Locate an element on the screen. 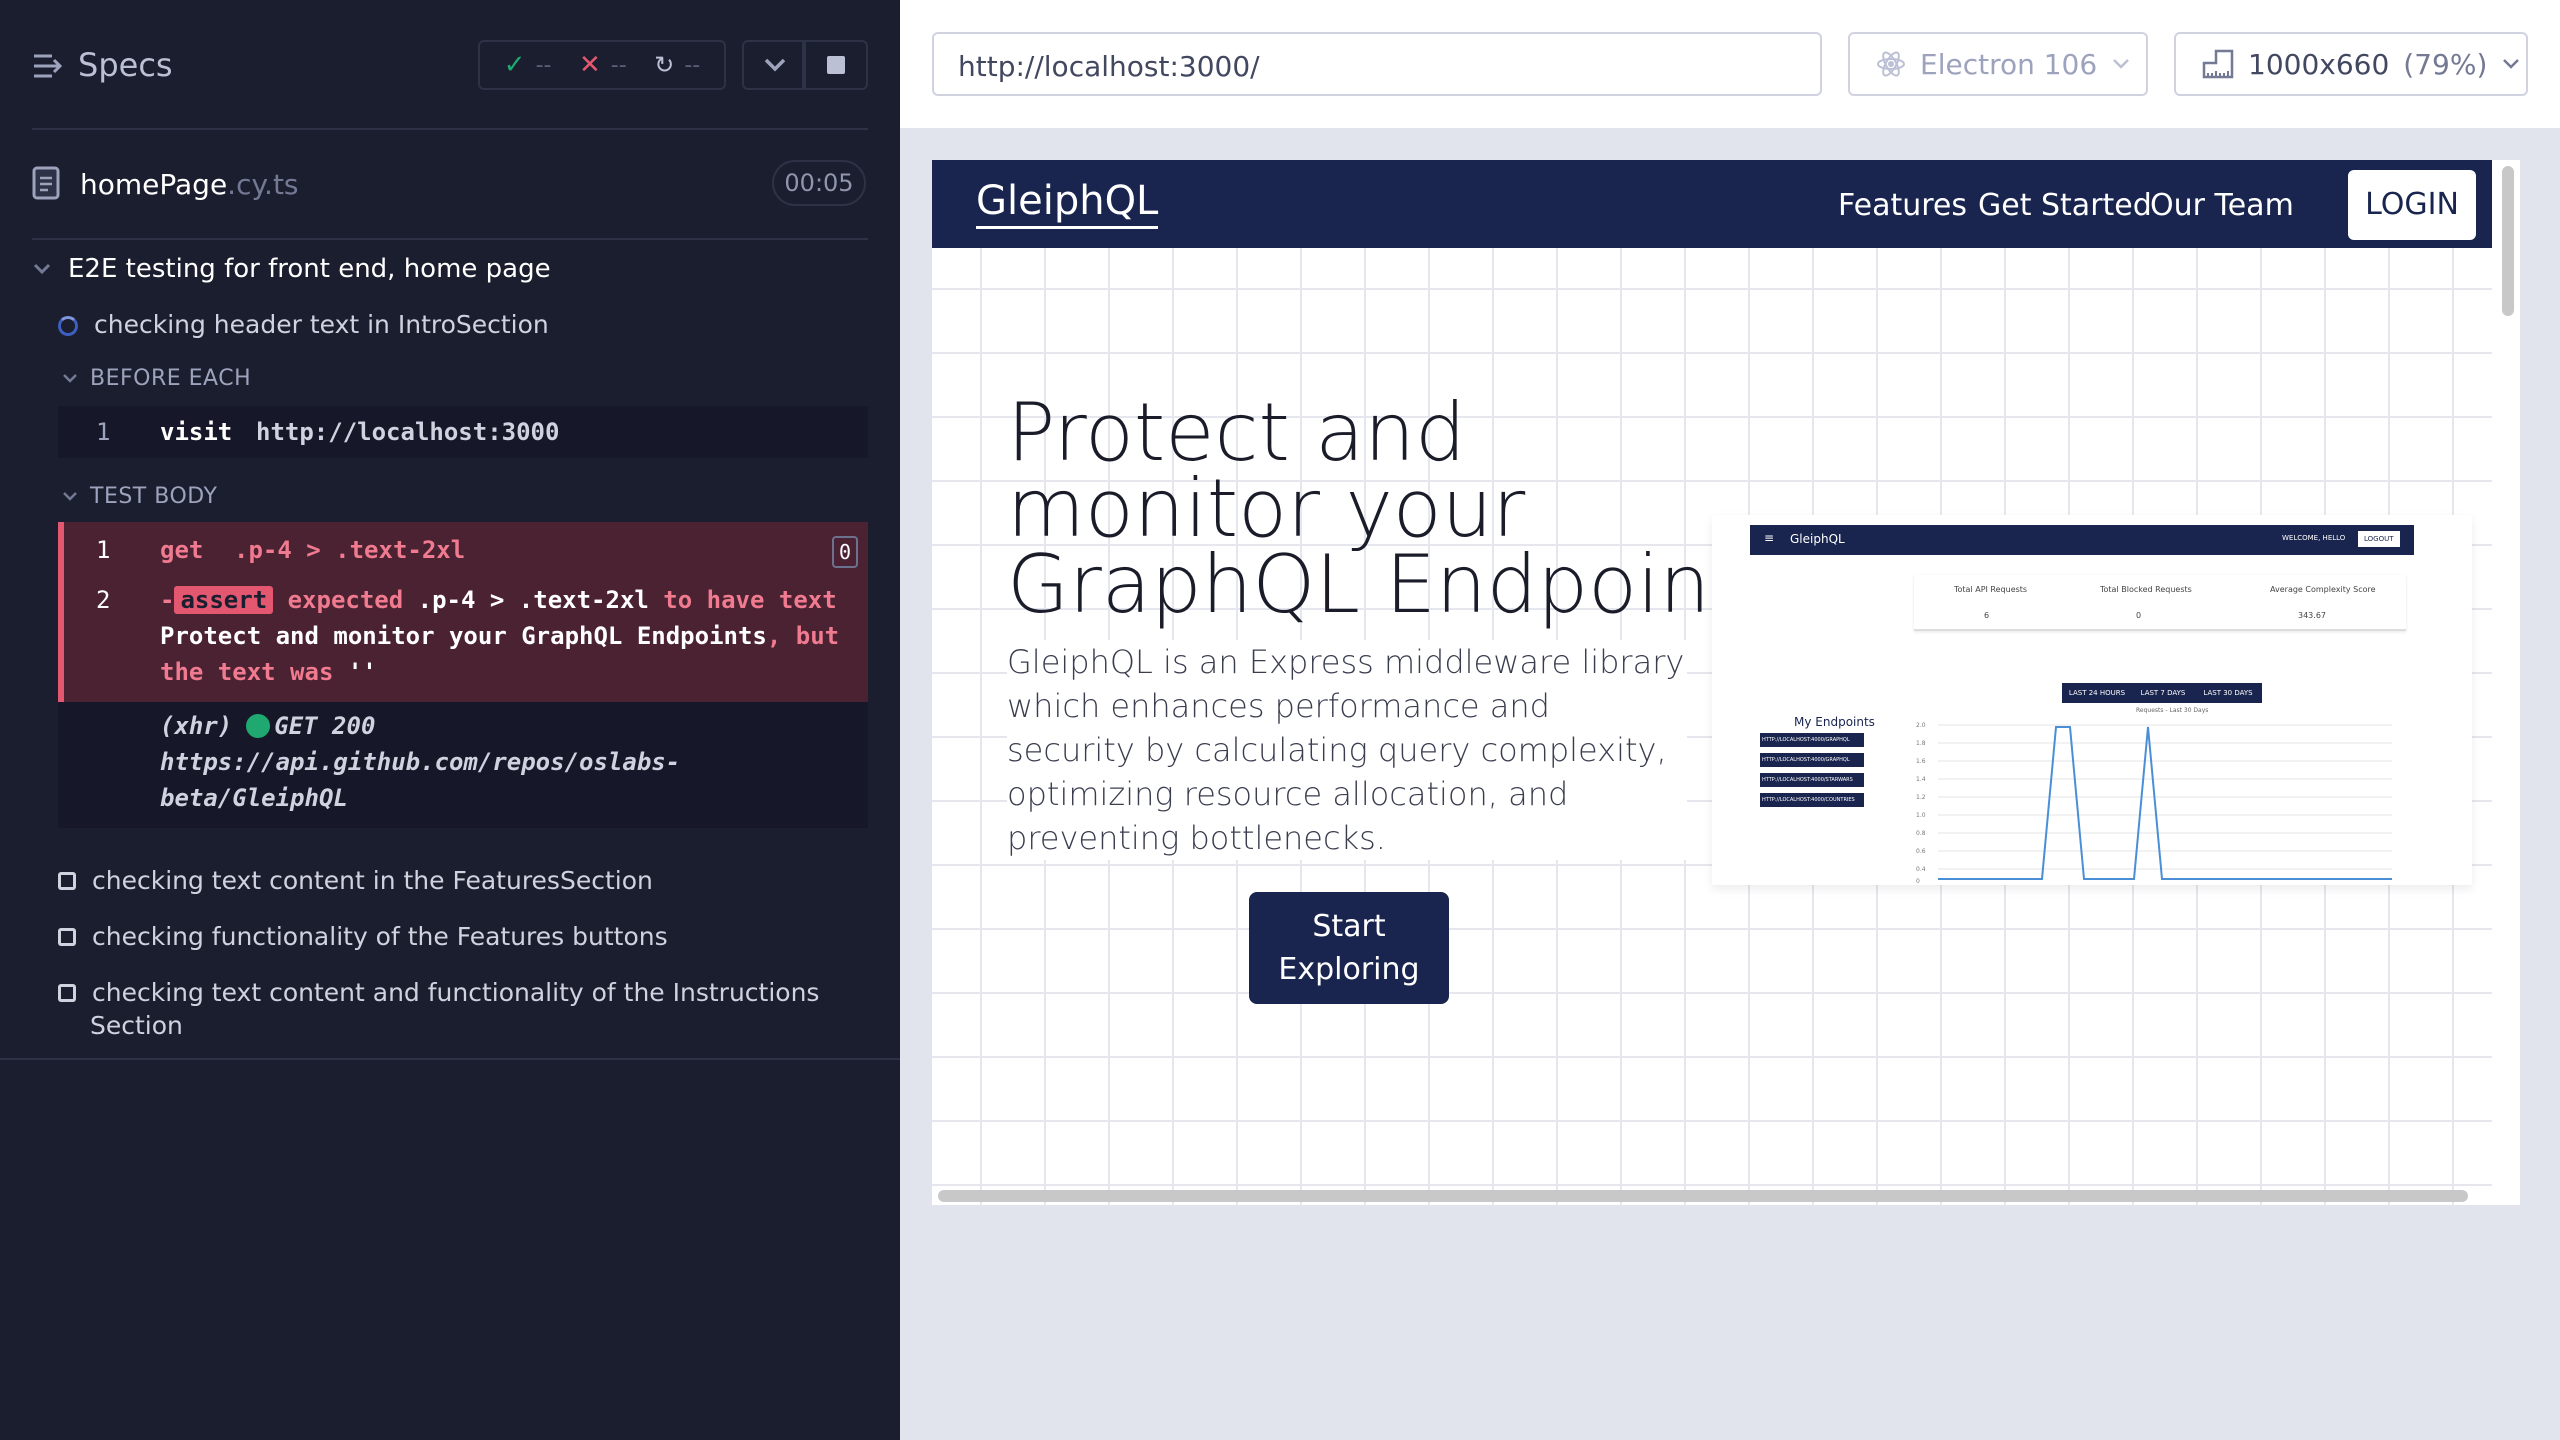 This screenshot has width=2560, height=1440. xhr-line: (xhr) GET 200 is located at coordinates (268, 726).